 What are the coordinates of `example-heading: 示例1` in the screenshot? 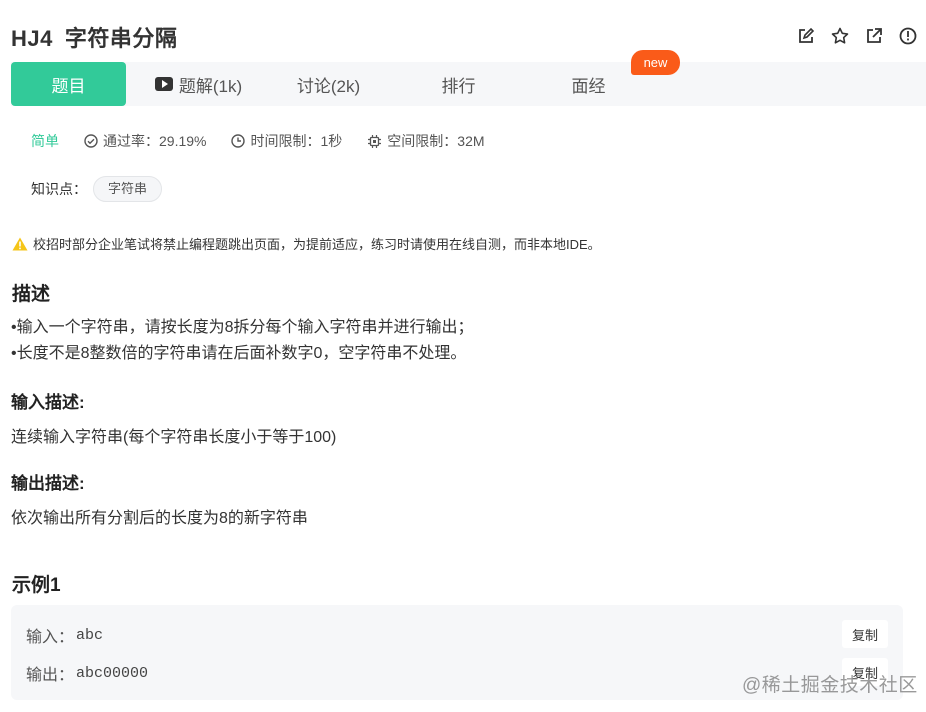 It's located at (36, 585).